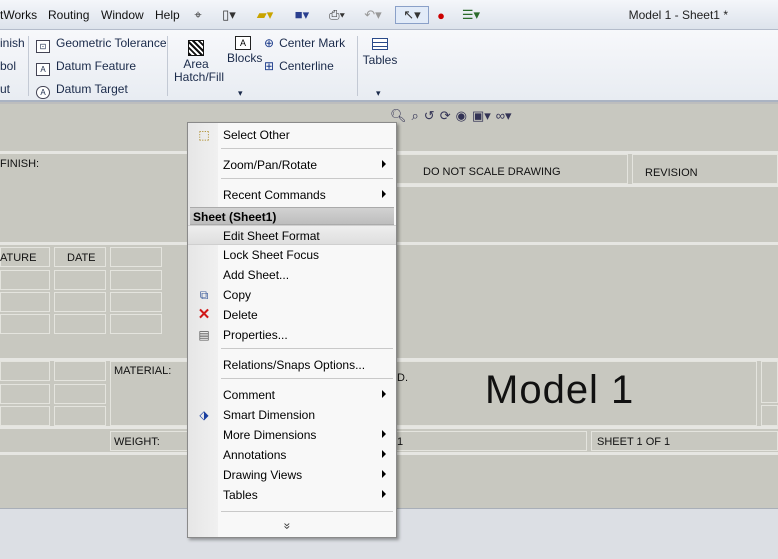 The width and height of the screenshot is (778, 559). What do you see at coordinates (237, 295) in the screenshot?
I see `menu-item-label: Copy` at bounding box center [237, 295].